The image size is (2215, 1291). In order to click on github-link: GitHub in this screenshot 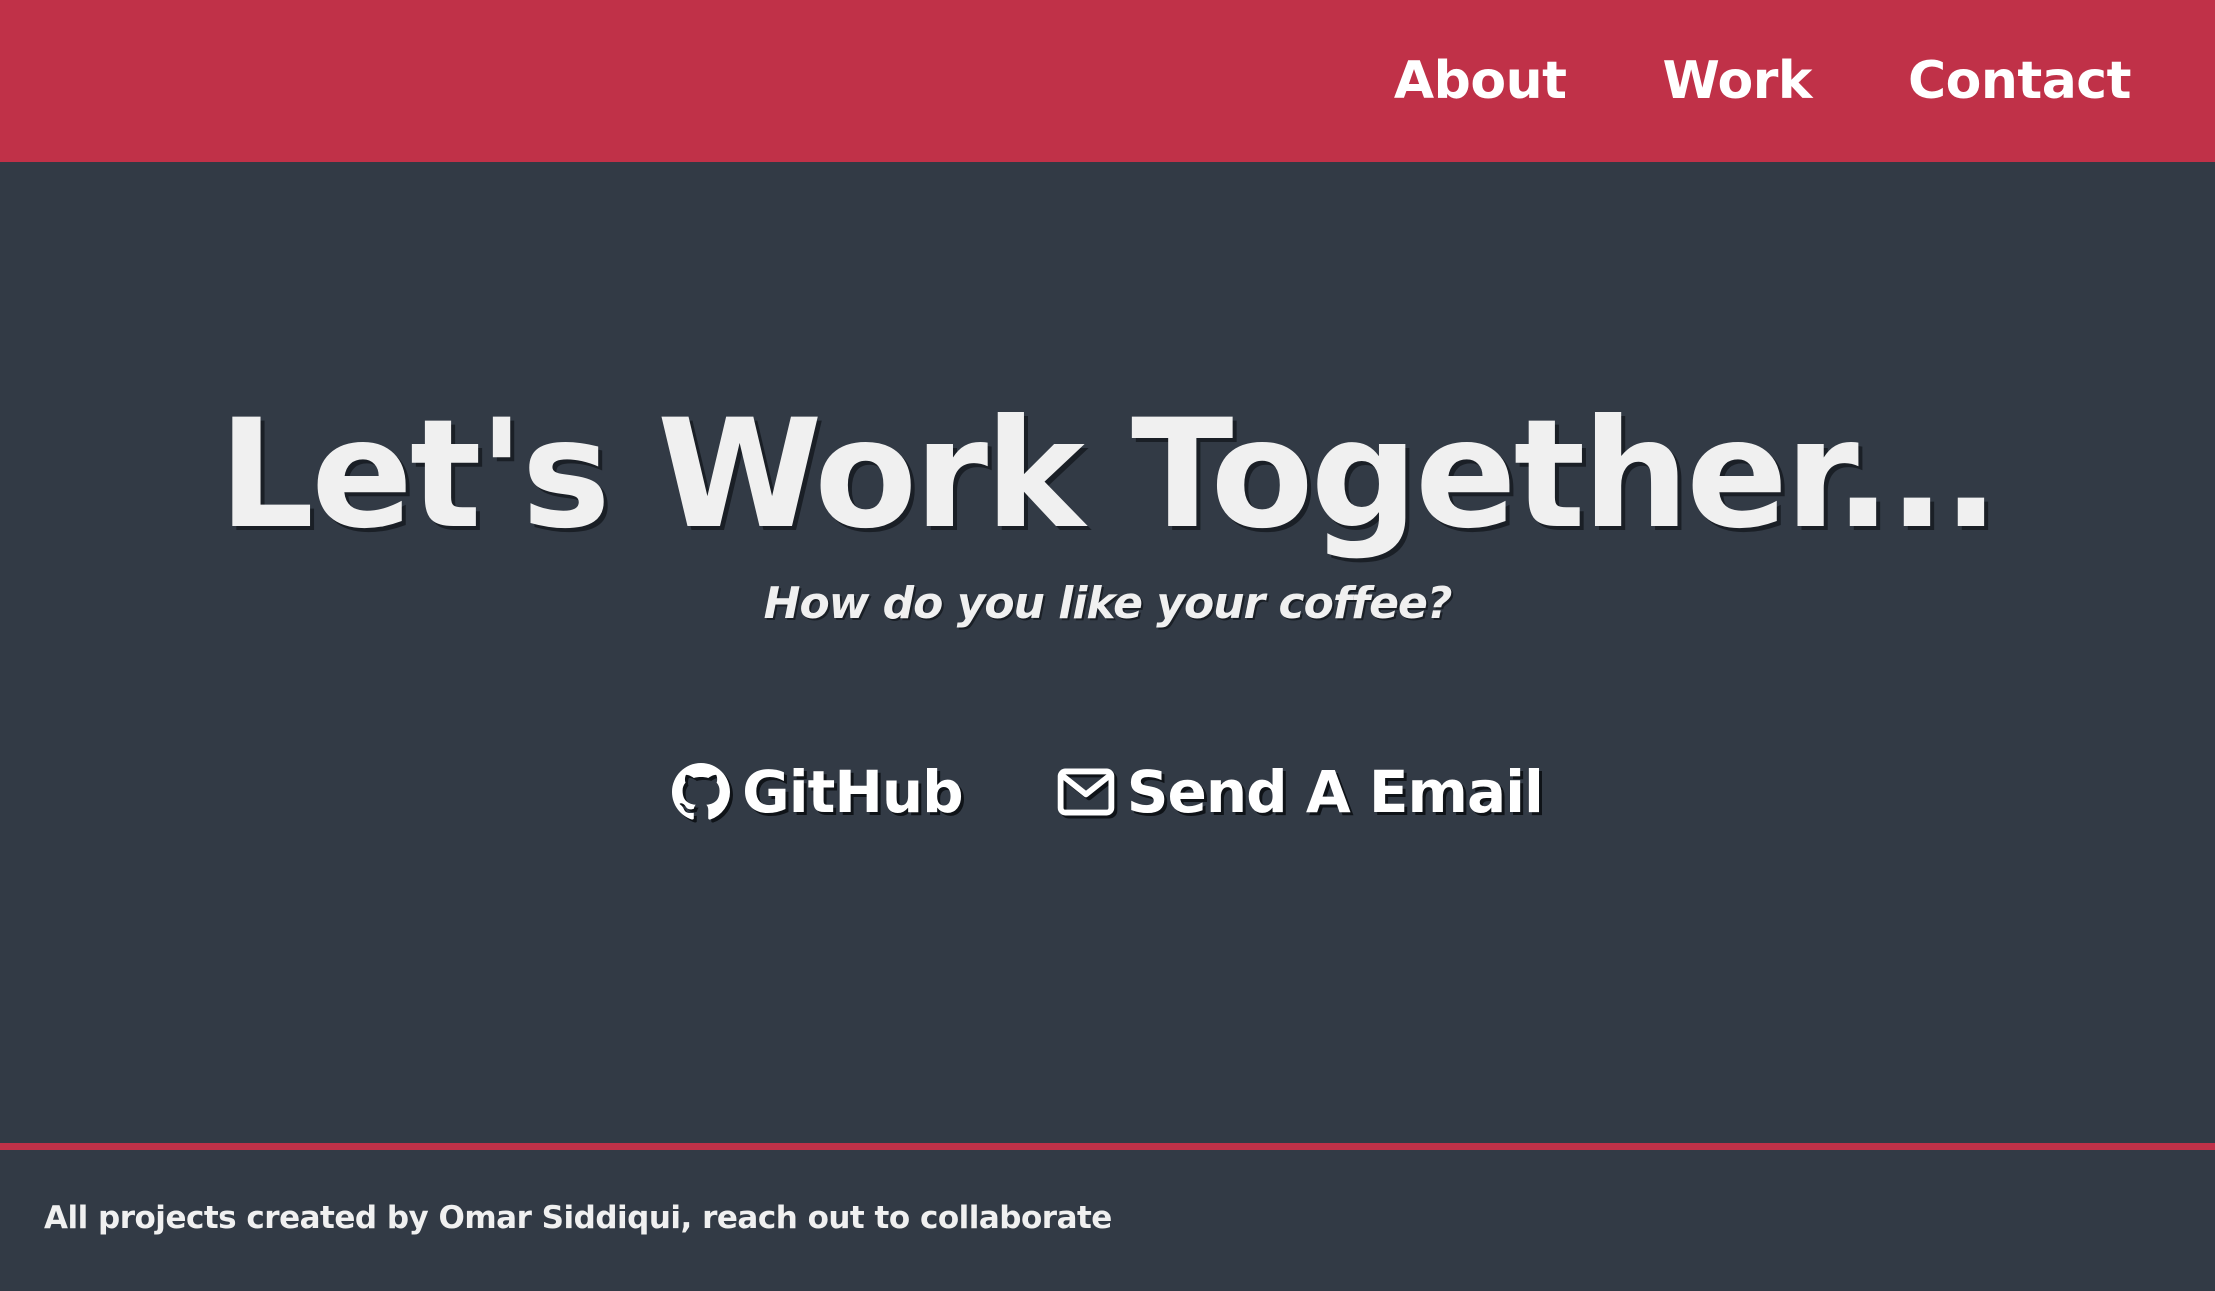, I will do `click(818, 792)`.